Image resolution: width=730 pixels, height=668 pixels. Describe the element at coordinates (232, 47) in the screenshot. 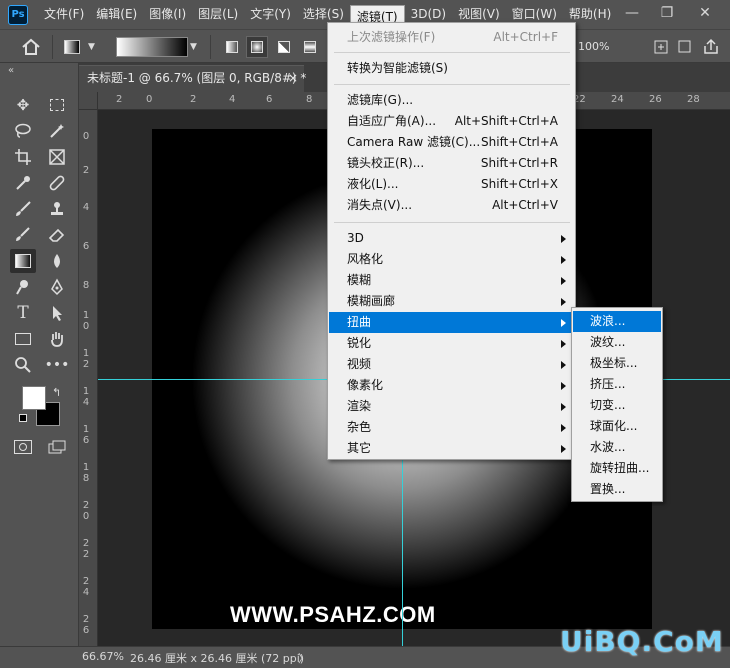

I see `linear-gradient-icon` at that location.